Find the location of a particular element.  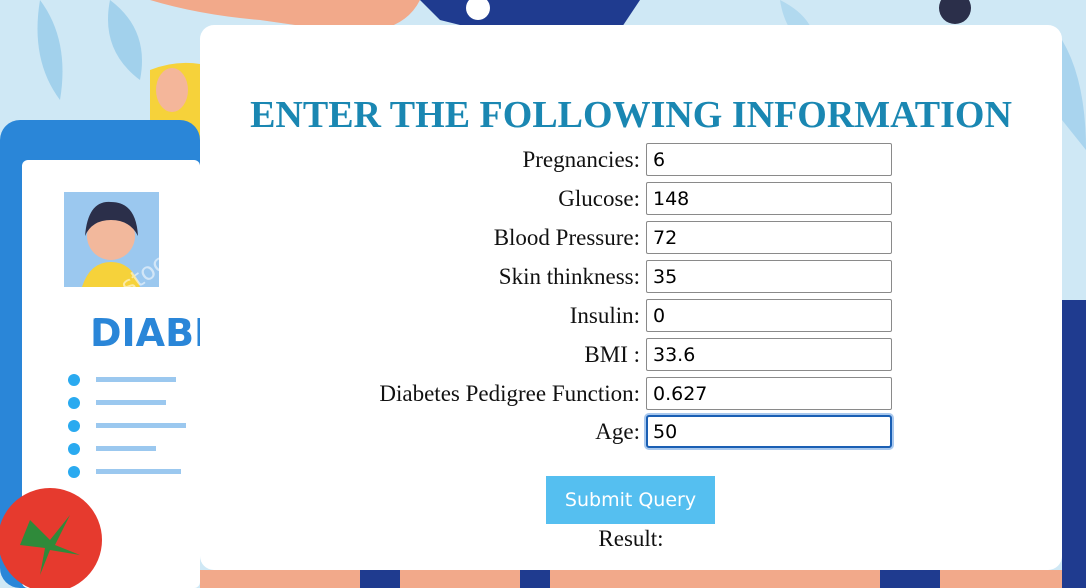

form-row-bmi: BMI : is located at coordinates (631, 355).